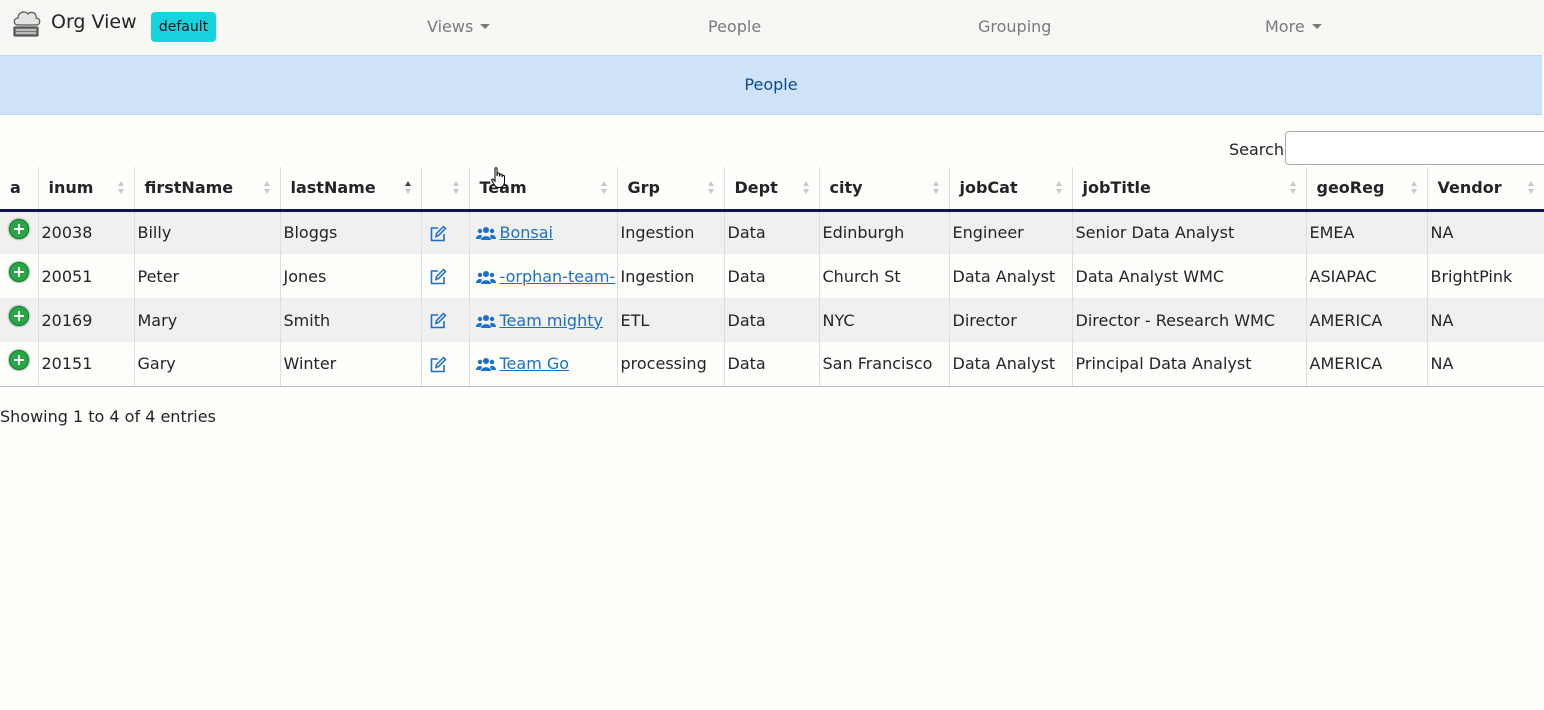  What do you see at coordinates (207, 276) in the screenshot?
I see `cell-firstname: Peter` at bounding box center [207, 276].